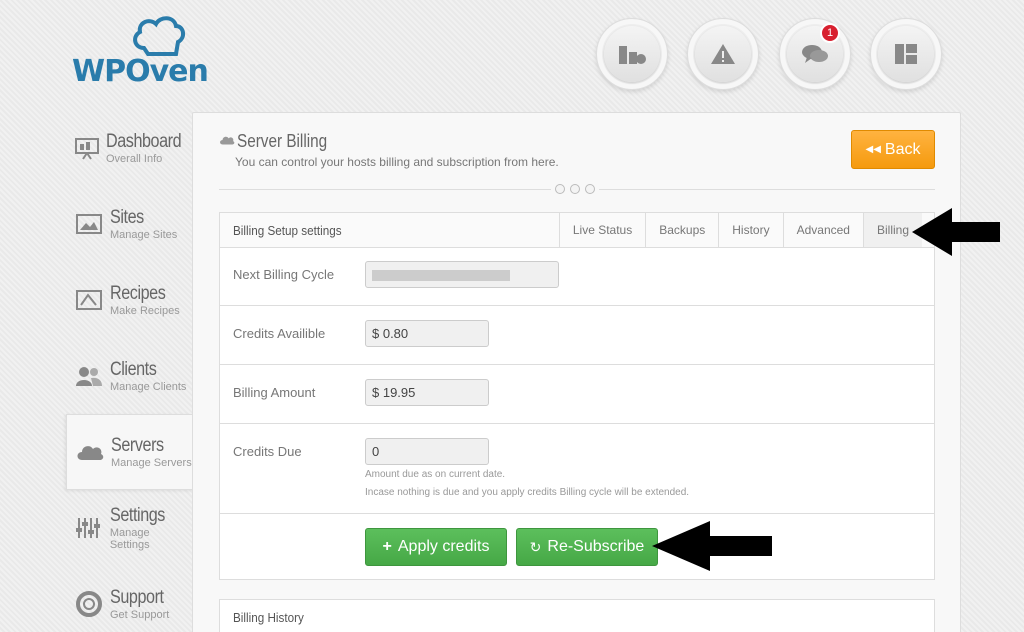  What do you see at coordinates (137, 597) in the screenshot?
I see `sidebar-item-label: Support` at bounding box center [137, 597].